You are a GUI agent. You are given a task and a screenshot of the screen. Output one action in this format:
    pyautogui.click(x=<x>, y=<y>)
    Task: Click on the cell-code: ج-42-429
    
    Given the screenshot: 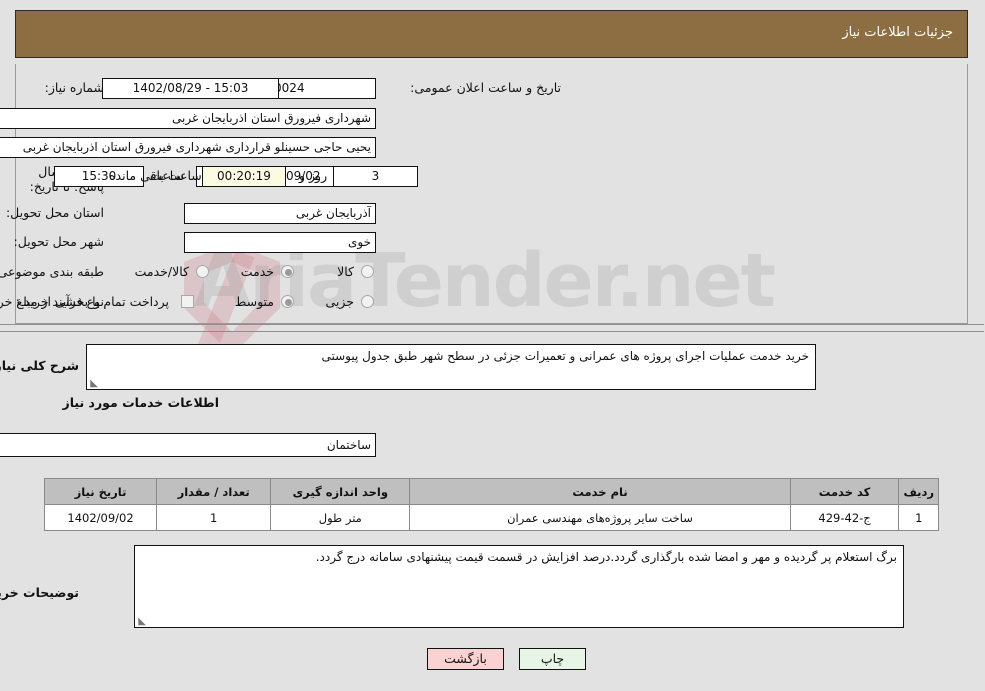 What is the action you would take?
    pyautogui.click(x=845, y=517)
    